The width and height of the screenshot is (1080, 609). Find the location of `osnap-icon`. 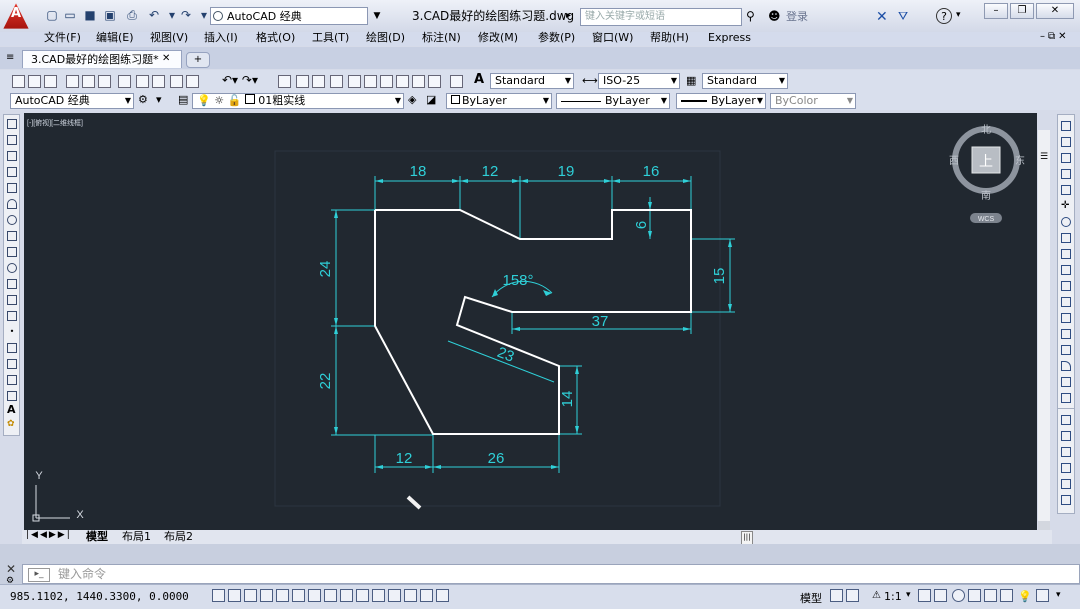

osnap-icon is located at coordinates (298, 595).